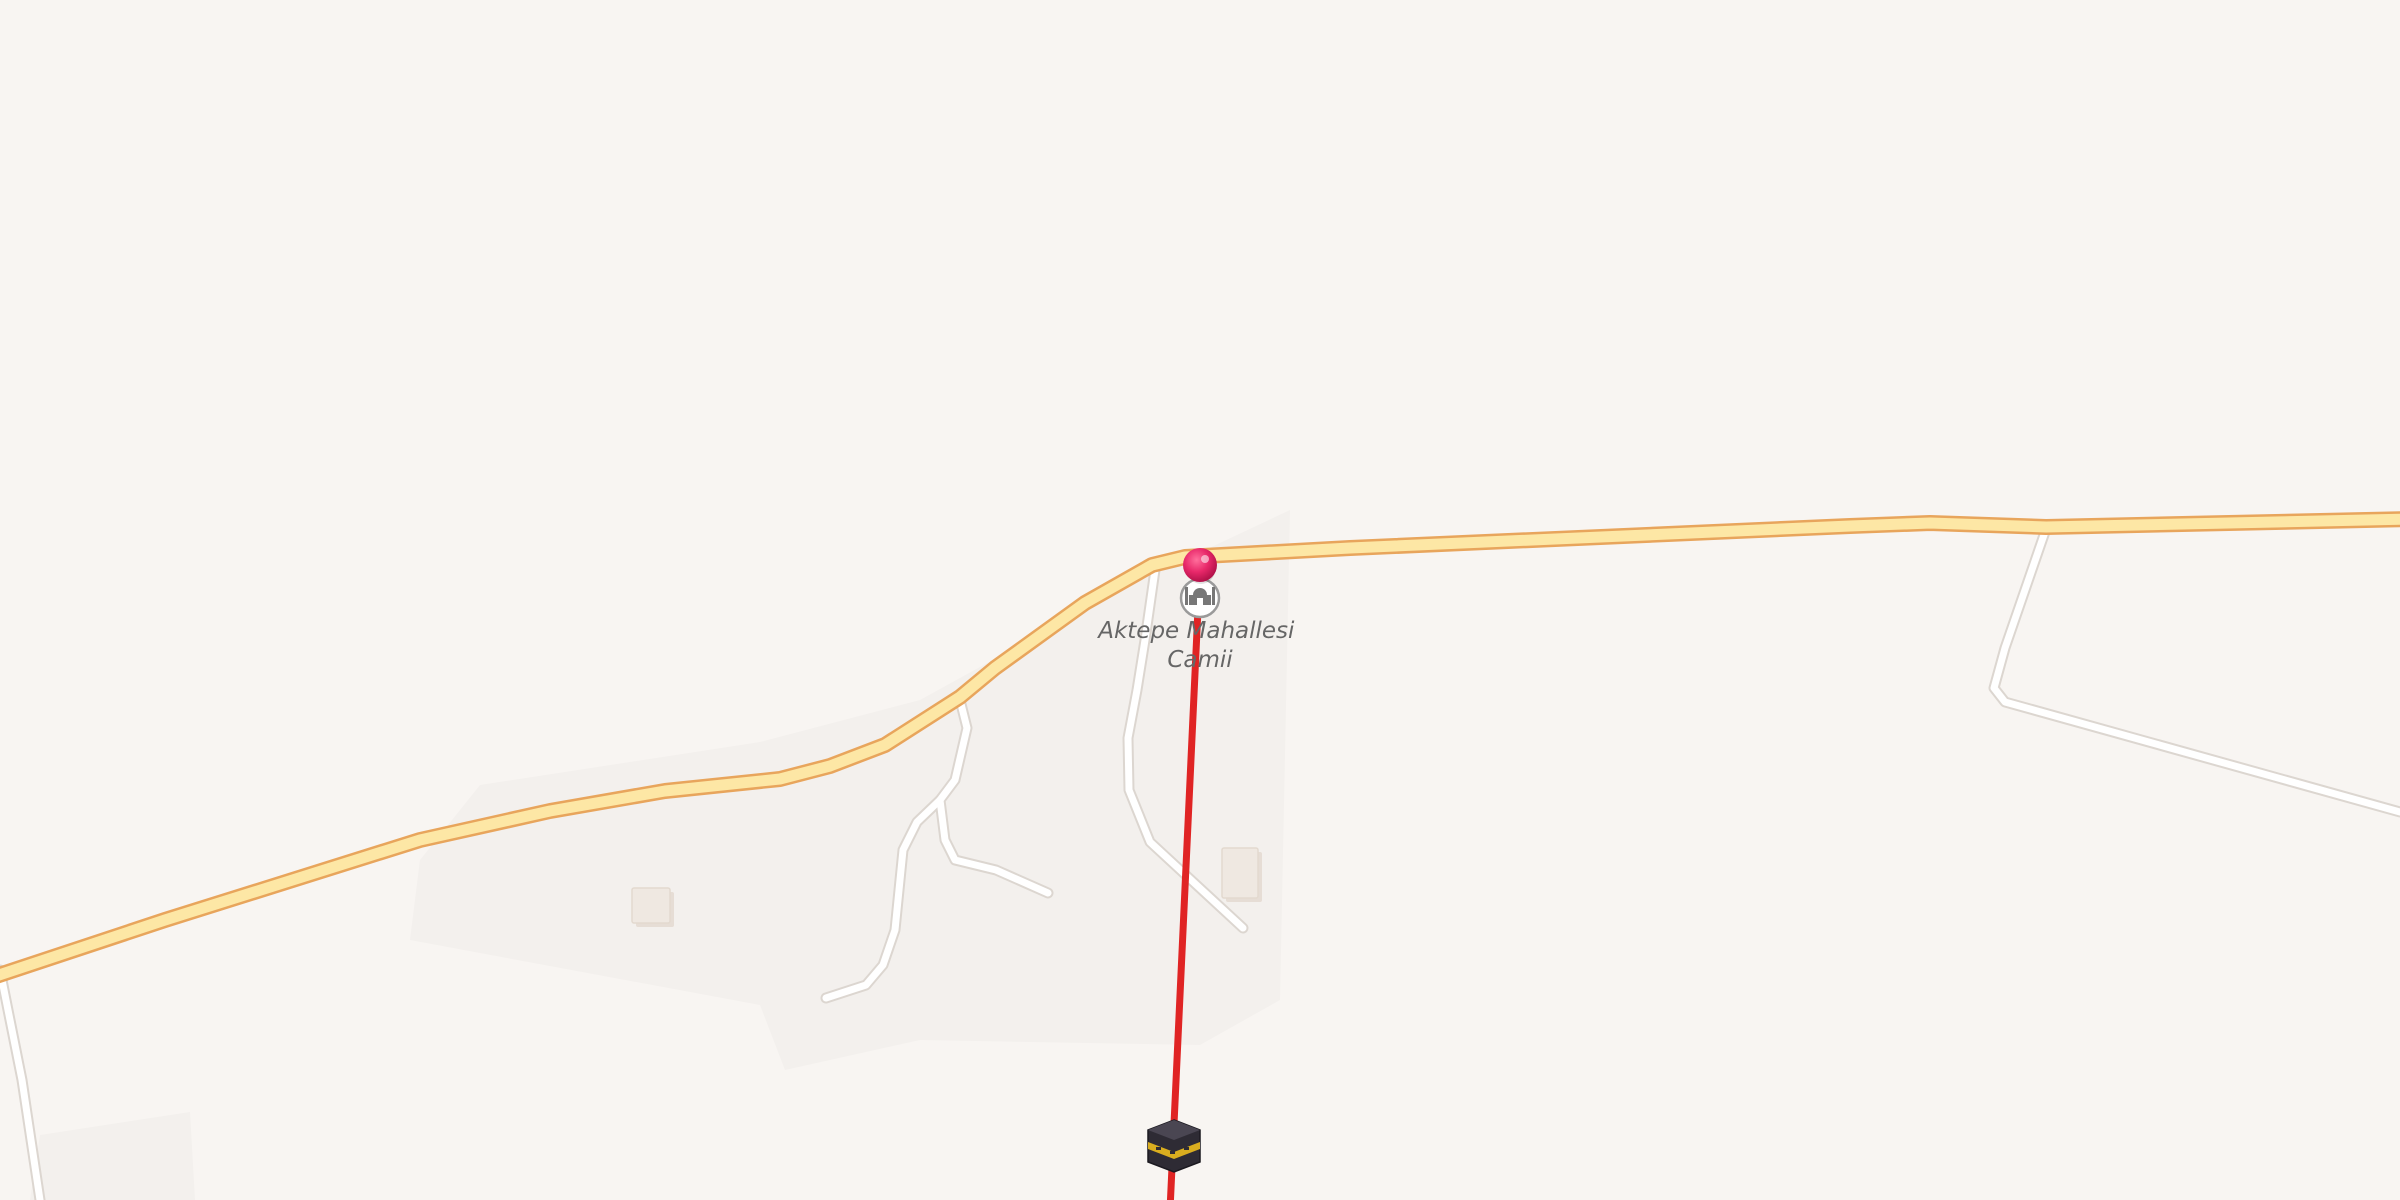 Image resolution: width=2400 pixels, height=1200 pixels. Describe the element at coordinates (1195, 631) in the screenshot. I see `poi-label-line1: Aktepe Mahallesi` at that location.